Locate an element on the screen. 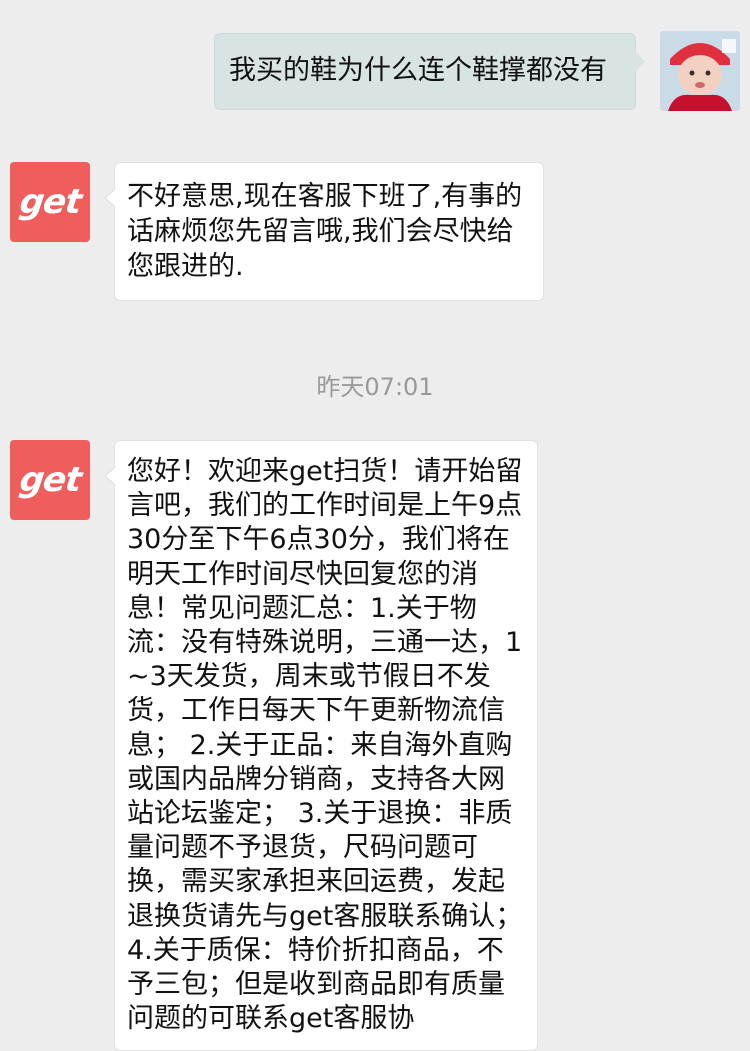 This screenshot has height=1051, width=750. user-avatar-photo is located at coordinates (700, 71).